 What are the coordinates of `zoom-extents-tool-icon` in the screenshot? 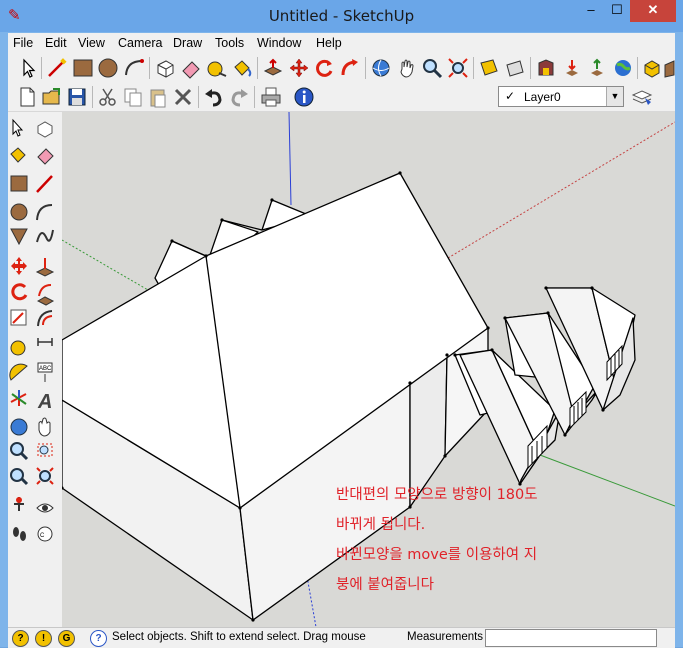 It's located at (45, 476).